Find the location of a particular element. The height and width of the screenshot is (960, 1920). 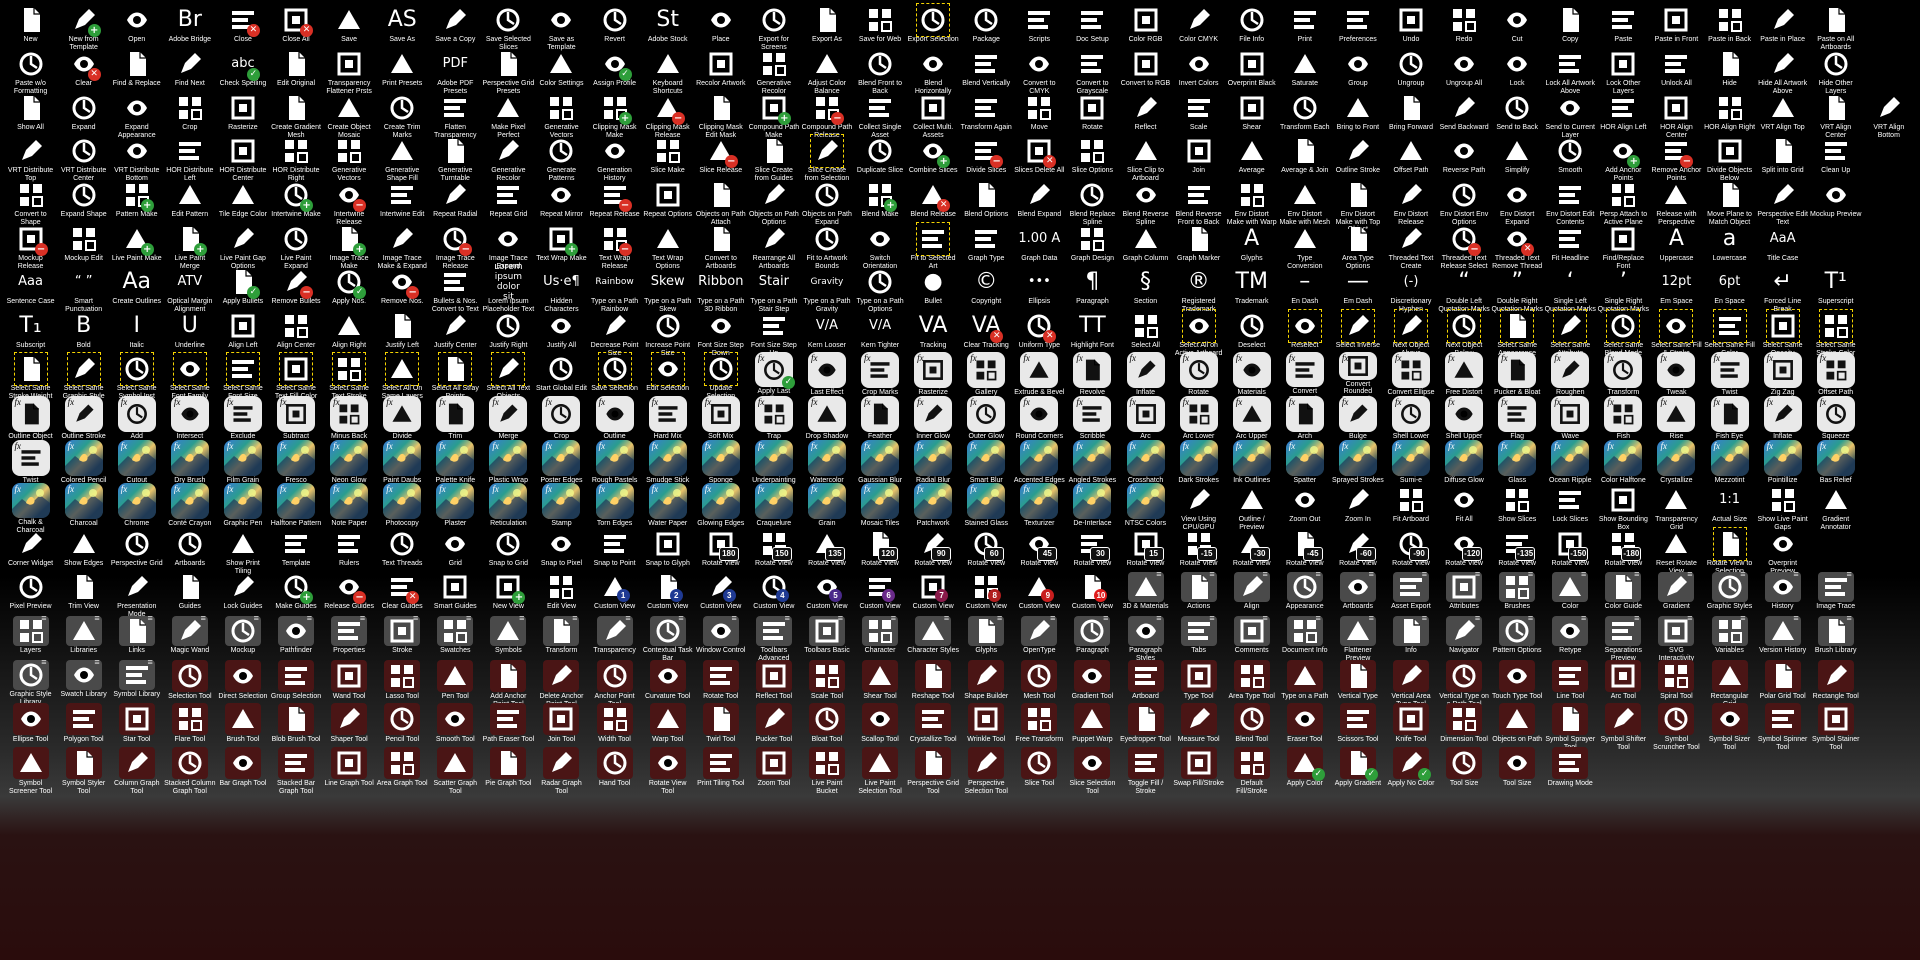

type-icon is located at coordinates (1411, 239).